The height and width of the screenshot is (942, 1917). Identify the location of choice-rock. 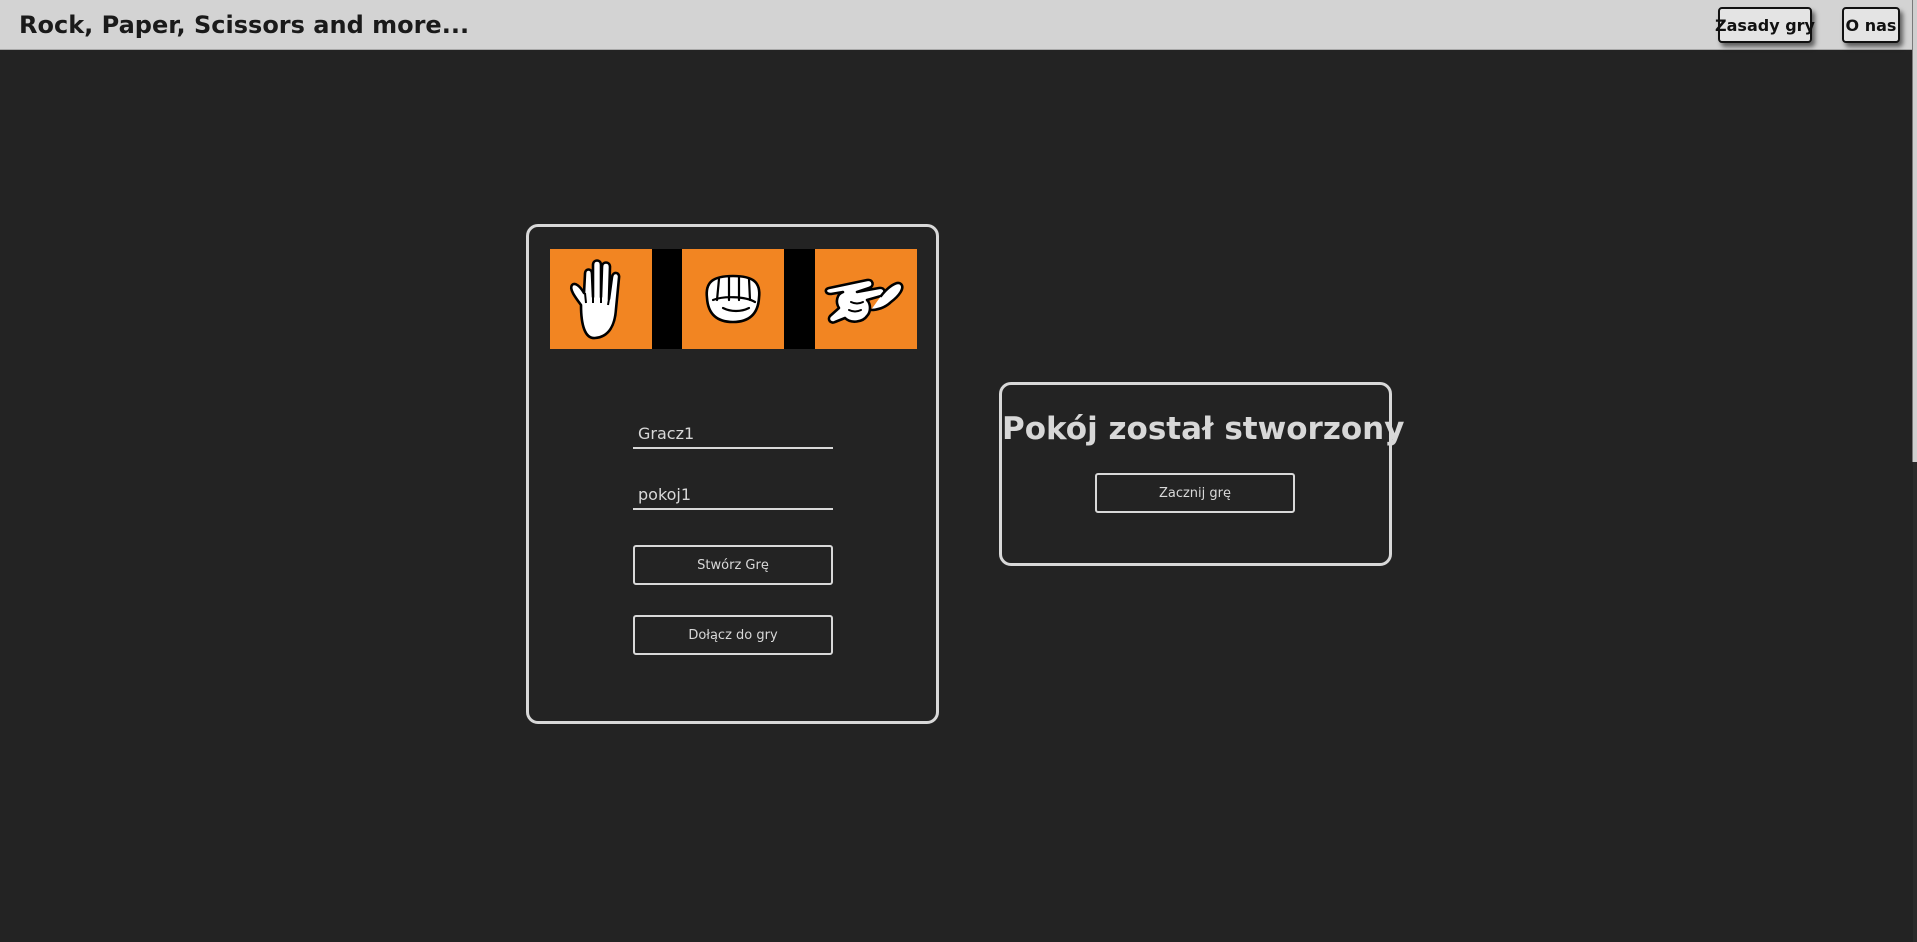
(733, 299).